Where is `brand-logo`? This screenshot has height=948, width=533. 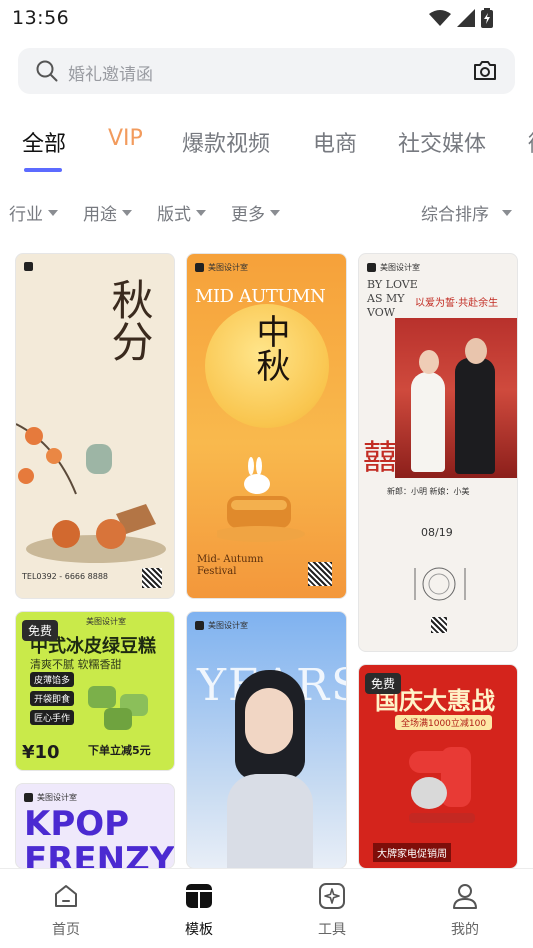
brand-logo is located at coordinates (28, 266).